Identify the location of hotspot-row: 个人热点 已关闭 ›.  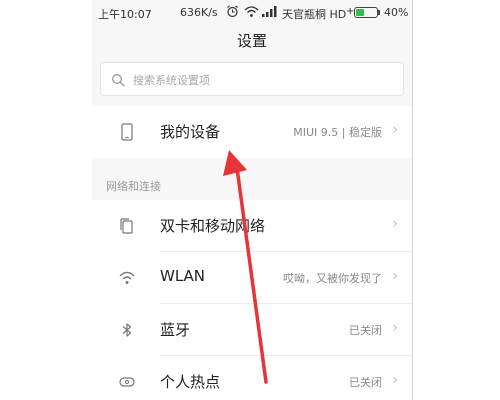
(252, 378).